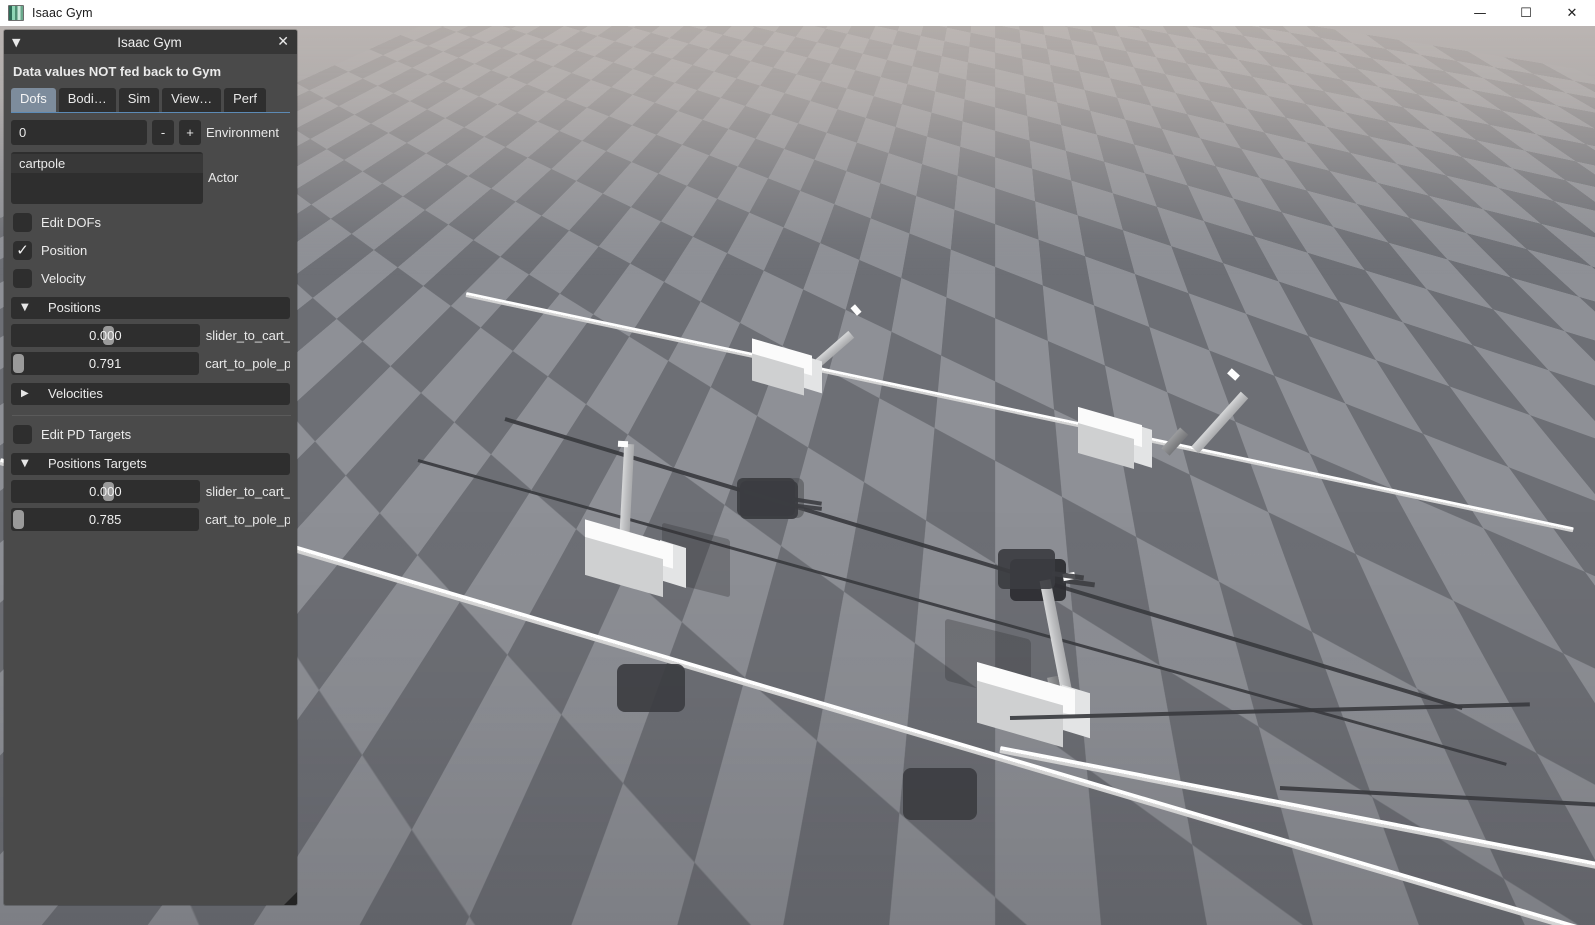 The width and height of the screenshot is (1595, 925). I want to click on slider-positions-slider-to-cart: 0.000, so click(105, 335).